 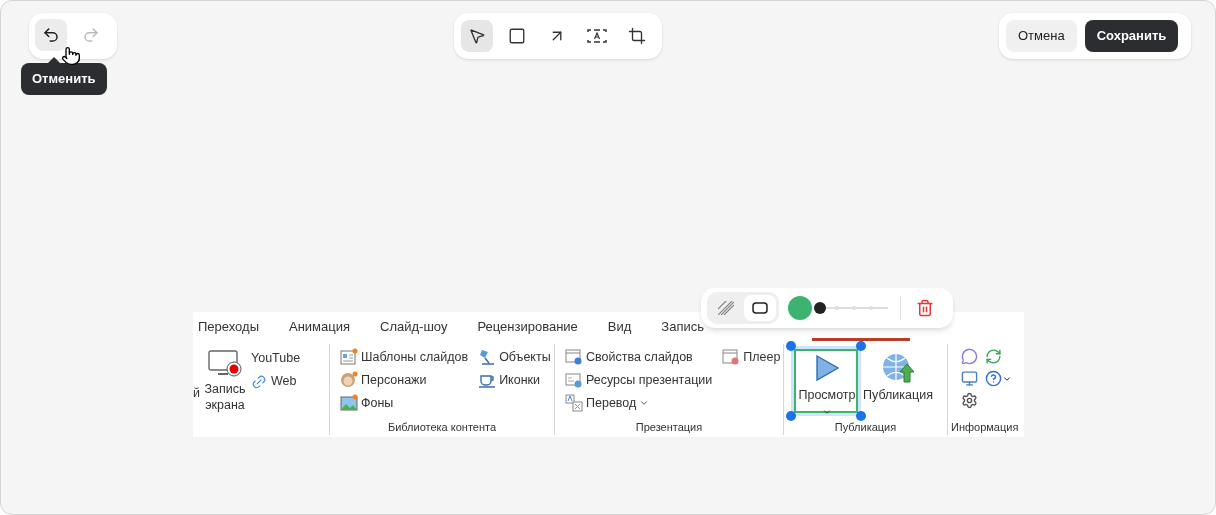 I want to click on cancel-button: Отмена, so click(x=1041, y=36).